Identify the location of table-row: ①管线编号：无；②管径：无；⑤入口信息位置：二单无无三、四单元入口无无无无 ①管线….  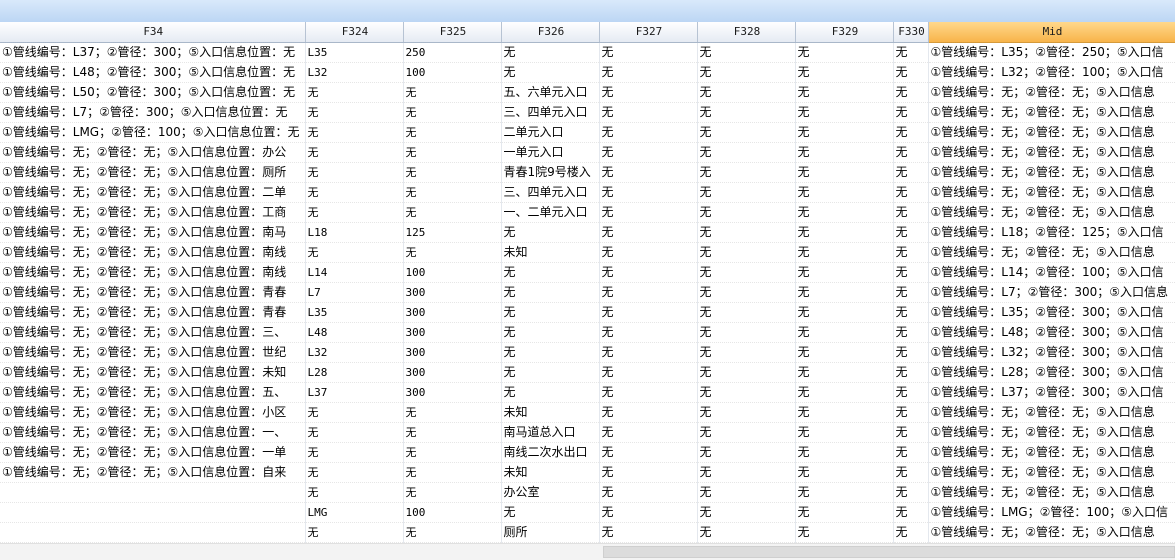
(587, 192).